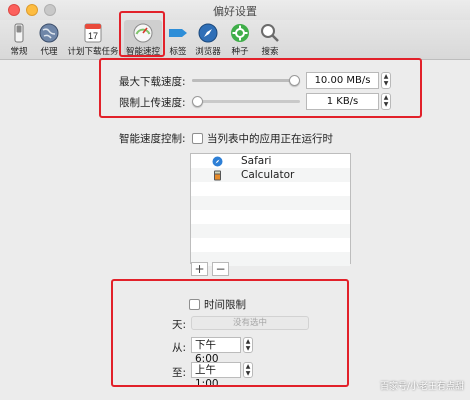 The height and width of the screenshot is (400, 470). I want to click on remove-app-button: −, so click(220, 269).